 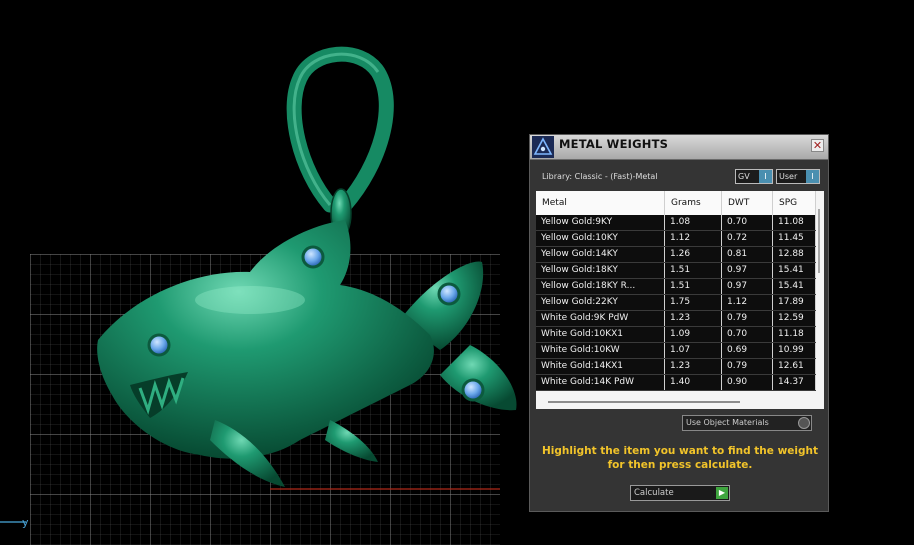 What do you see at coordinates (693, 203) in the screenshot?
I see `column-header-grams: Grams` at bounding box center [693, 203].